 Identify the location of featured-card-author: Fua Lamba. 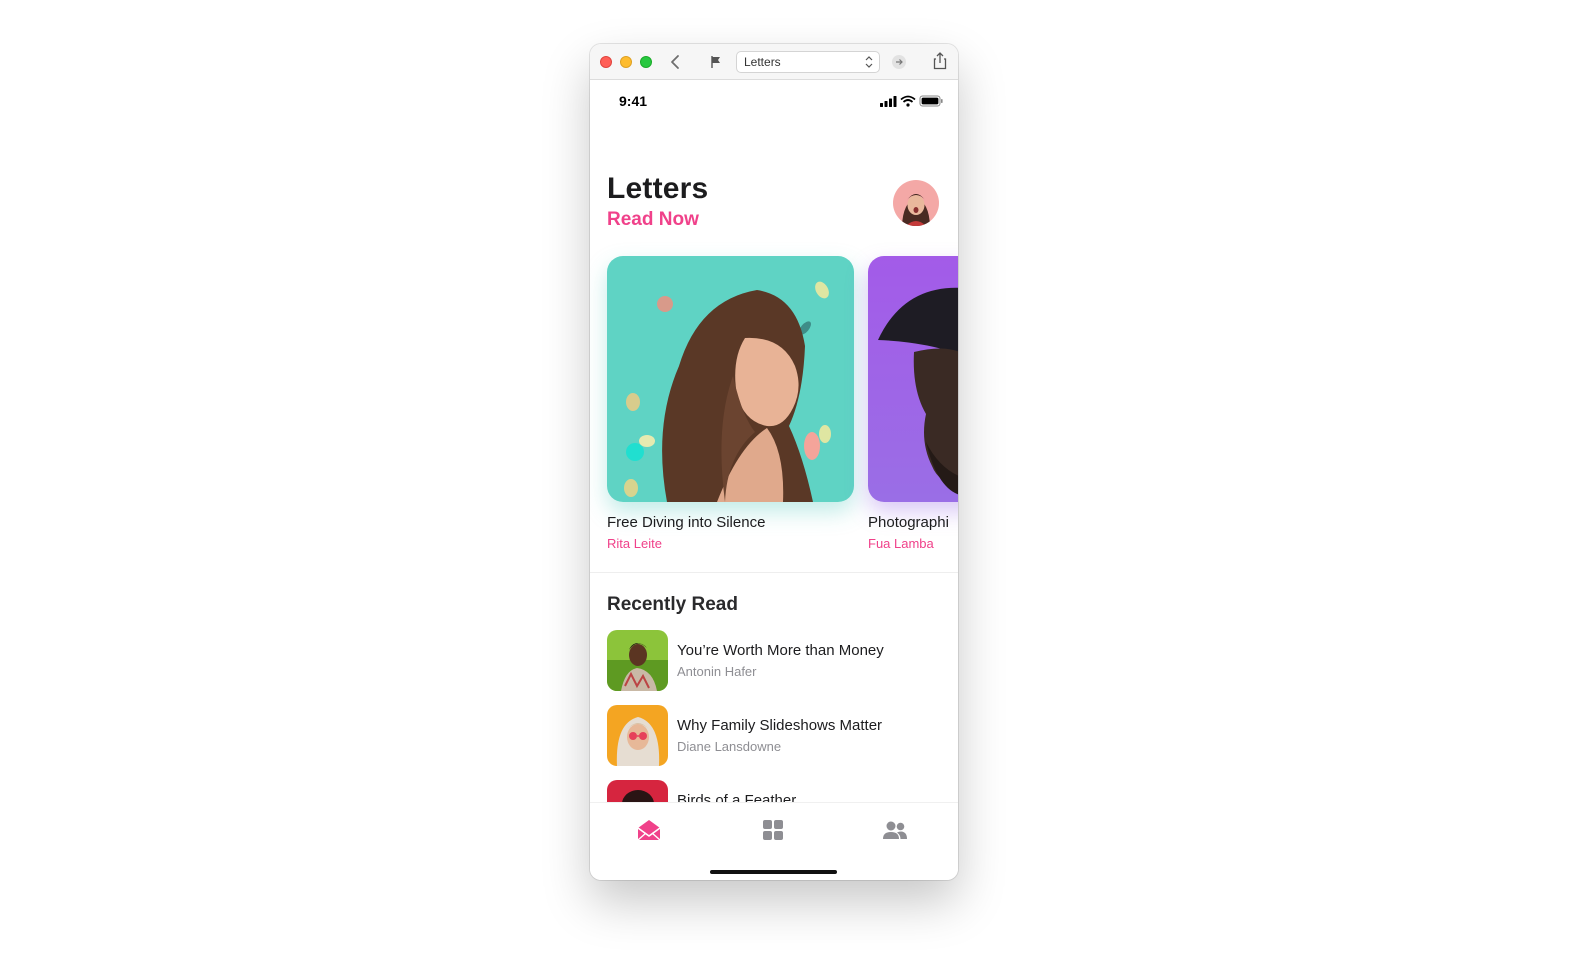
(901, 543).